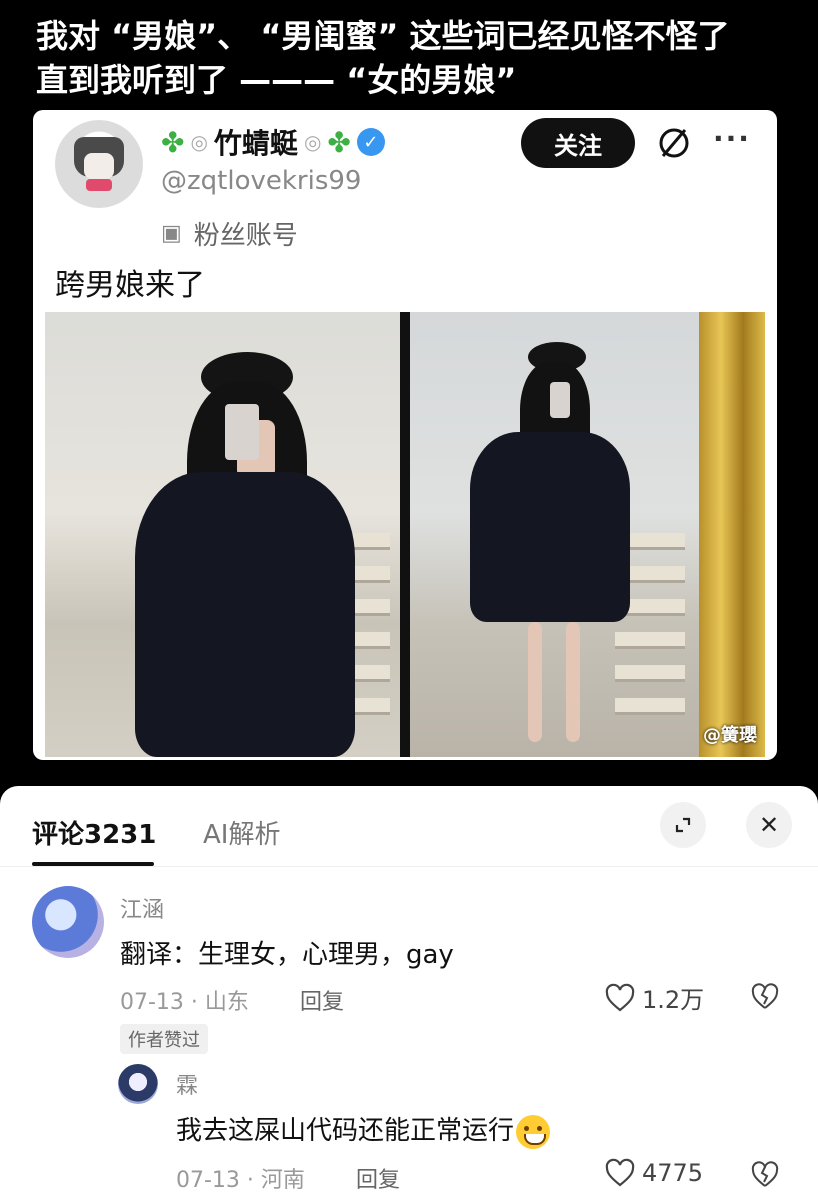 The width and height of the screenshot is (818, 1200). Describe the element at coordinates (94, 832) in the screenshot. I see `tab-comments: 评论3231` at that location.